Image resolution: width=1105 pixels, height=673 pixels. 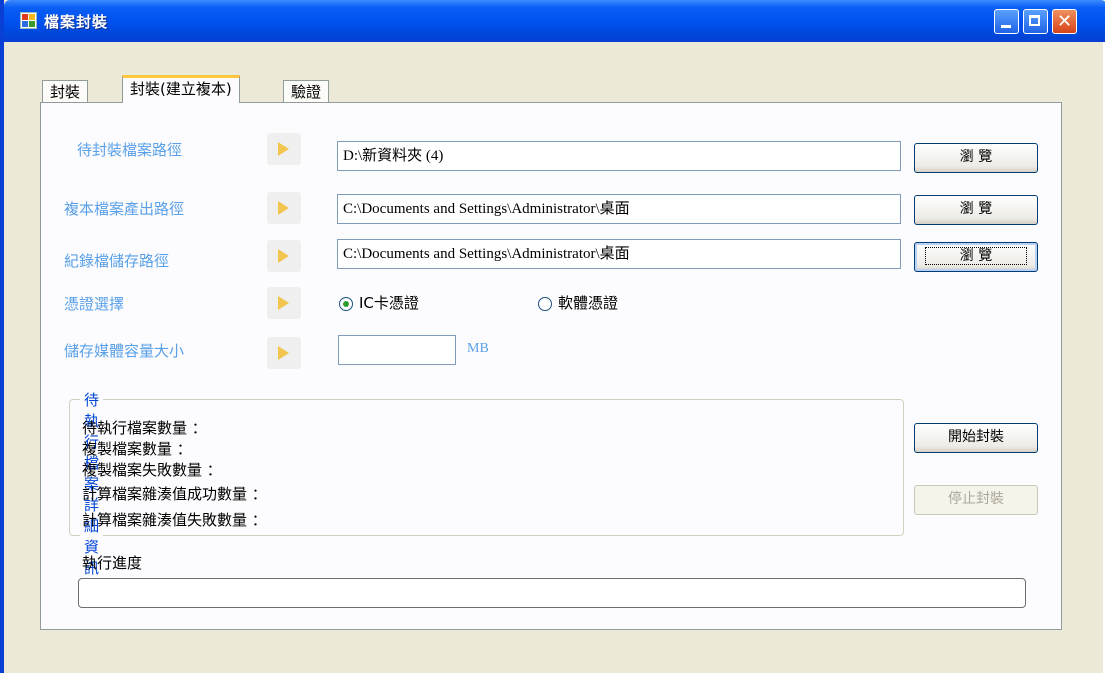 What do you see at coordinates (181, 89) in the screenshot?
I see `tab-package-copy: 封裝(建立複本)` at bounding box center [181, 89].